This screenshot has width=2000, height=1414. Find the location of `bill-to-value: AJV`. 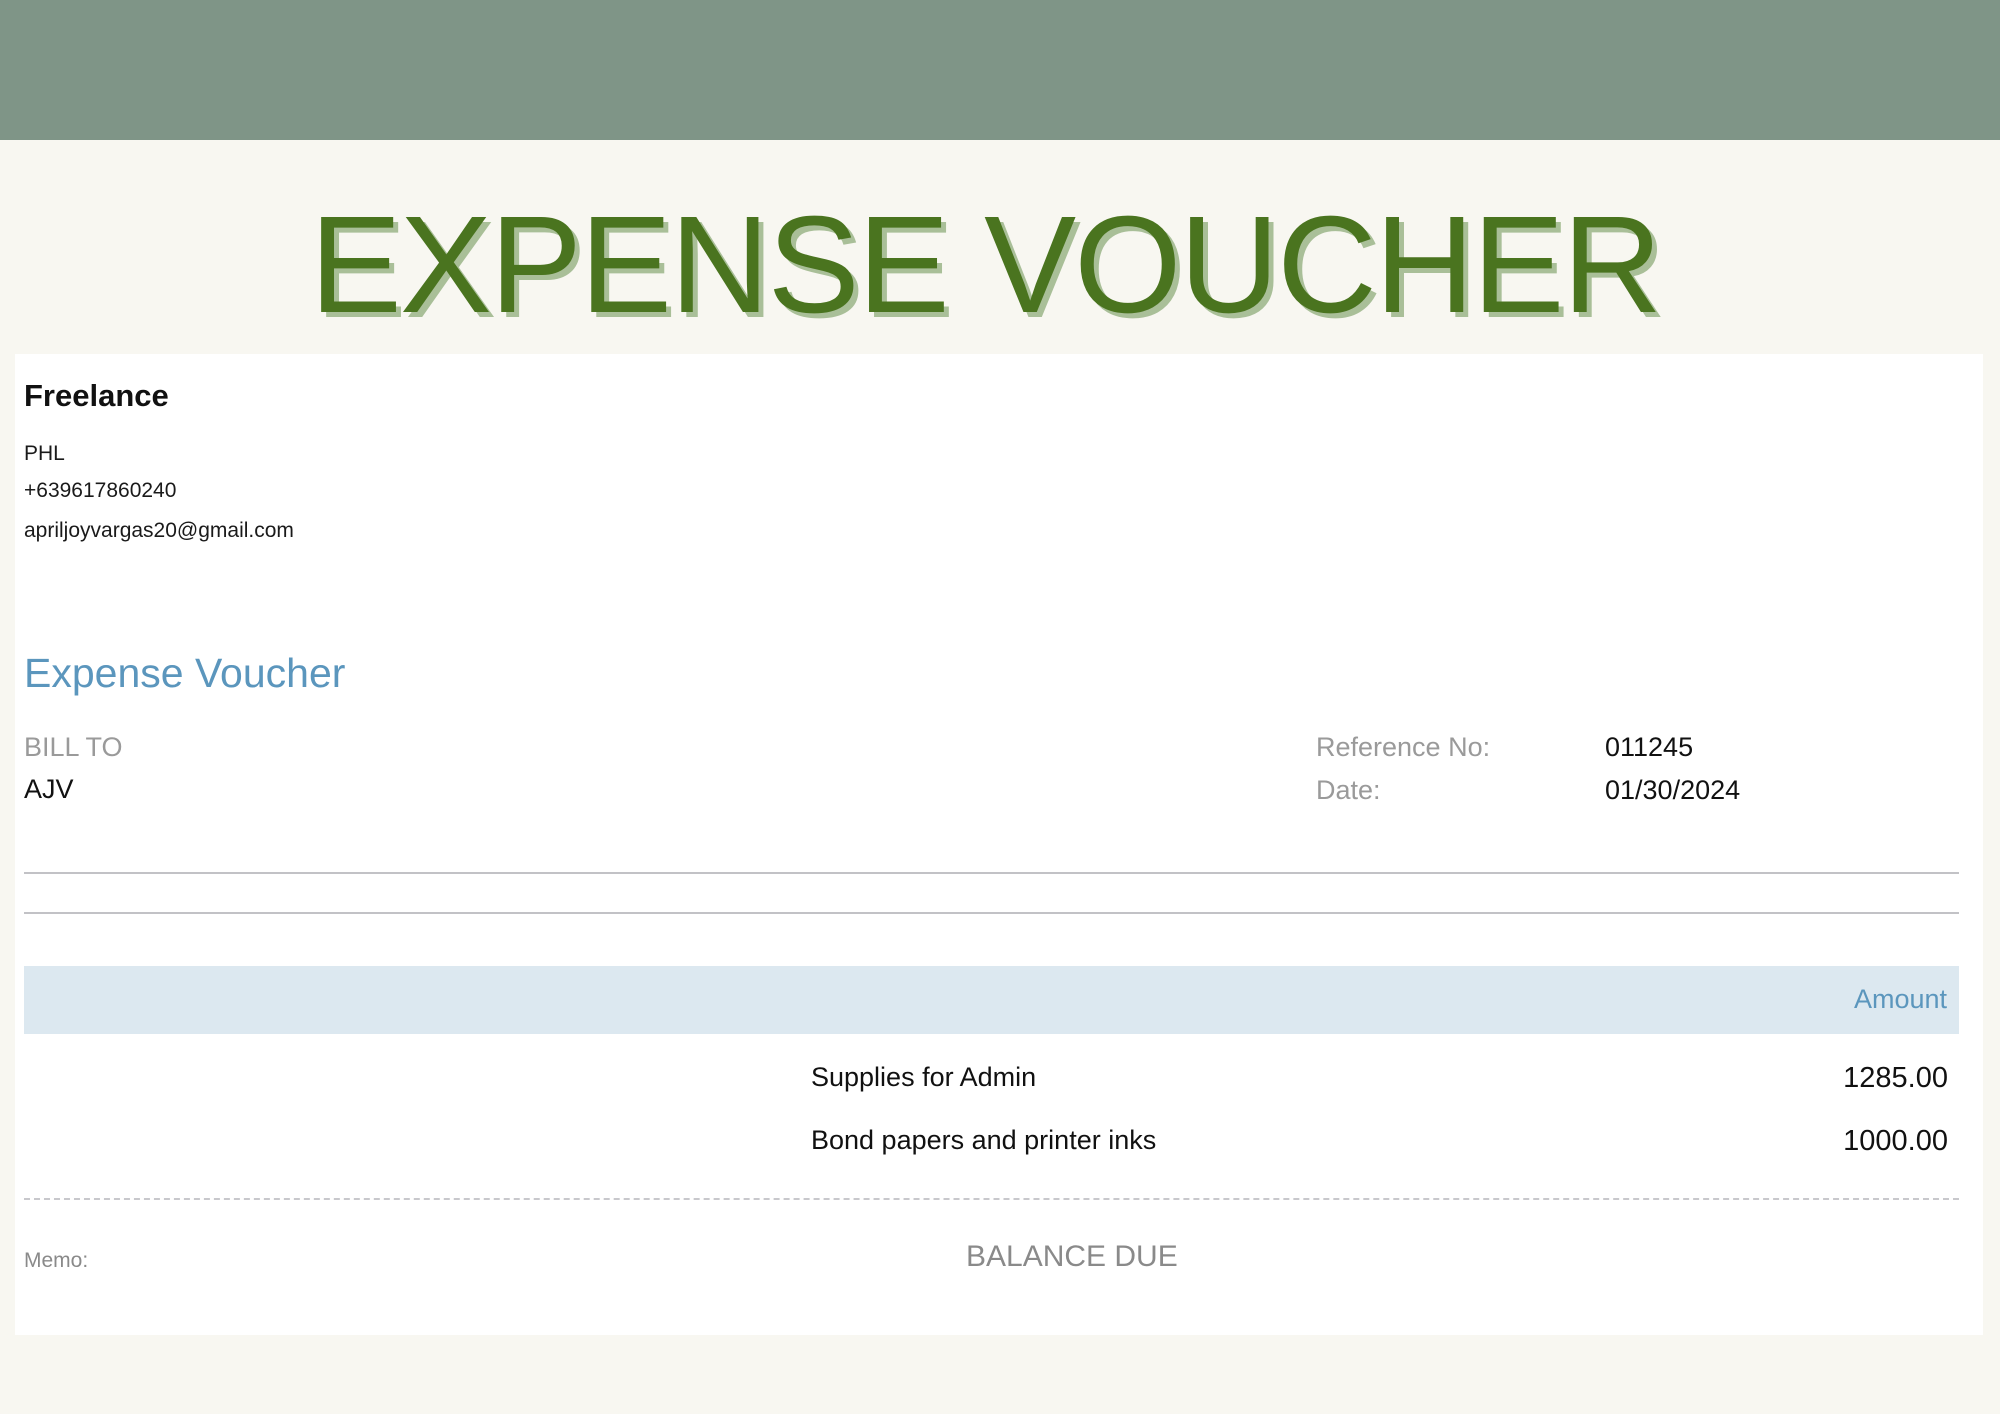

bill-to-value: AJV is located at coordinates (49, 789).